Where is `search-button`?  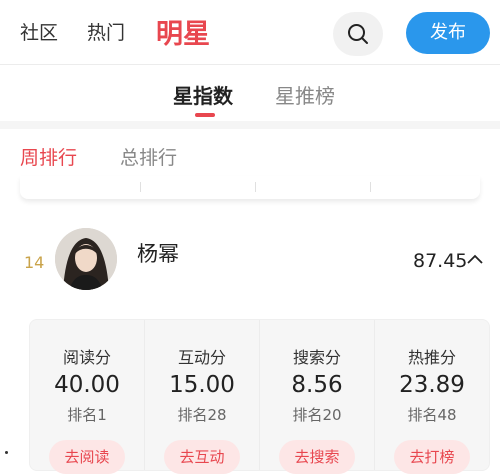
search-button is located at coordinates (358, 34).